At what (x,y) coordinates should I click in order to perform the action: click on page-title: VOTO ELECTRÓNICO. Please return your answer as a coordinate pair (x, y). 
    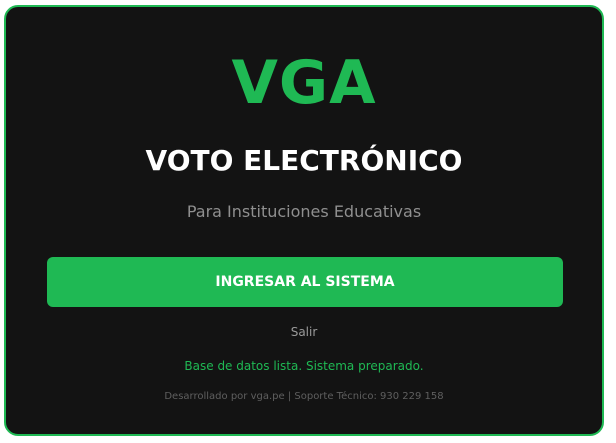
    Looking at the image, I should click on (304, 160).